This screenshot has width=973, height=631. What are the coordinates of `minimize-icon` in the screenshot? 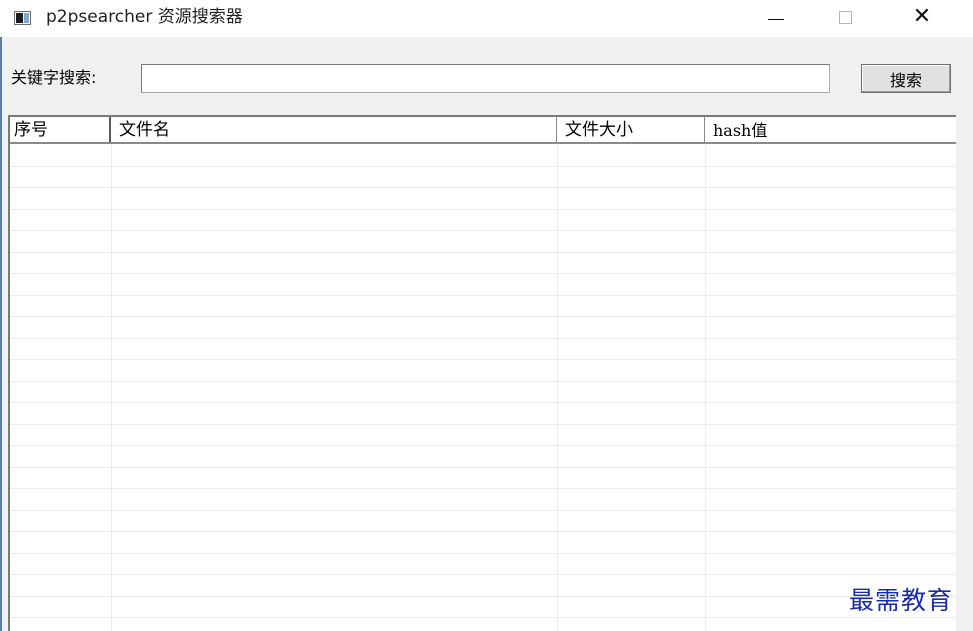 It's located at (776, 19).